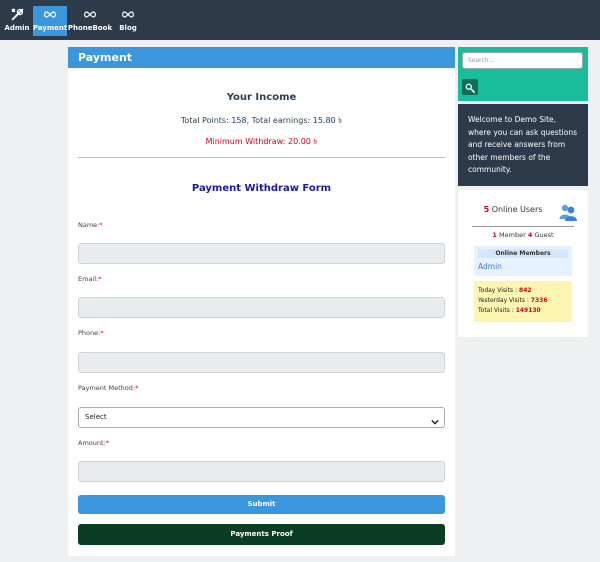 This screenshot has height=562, width=600. Describe the element at coordinates (108, 388) in the screenshot. I see `payment-method-label: Payment Method:*` at that location.